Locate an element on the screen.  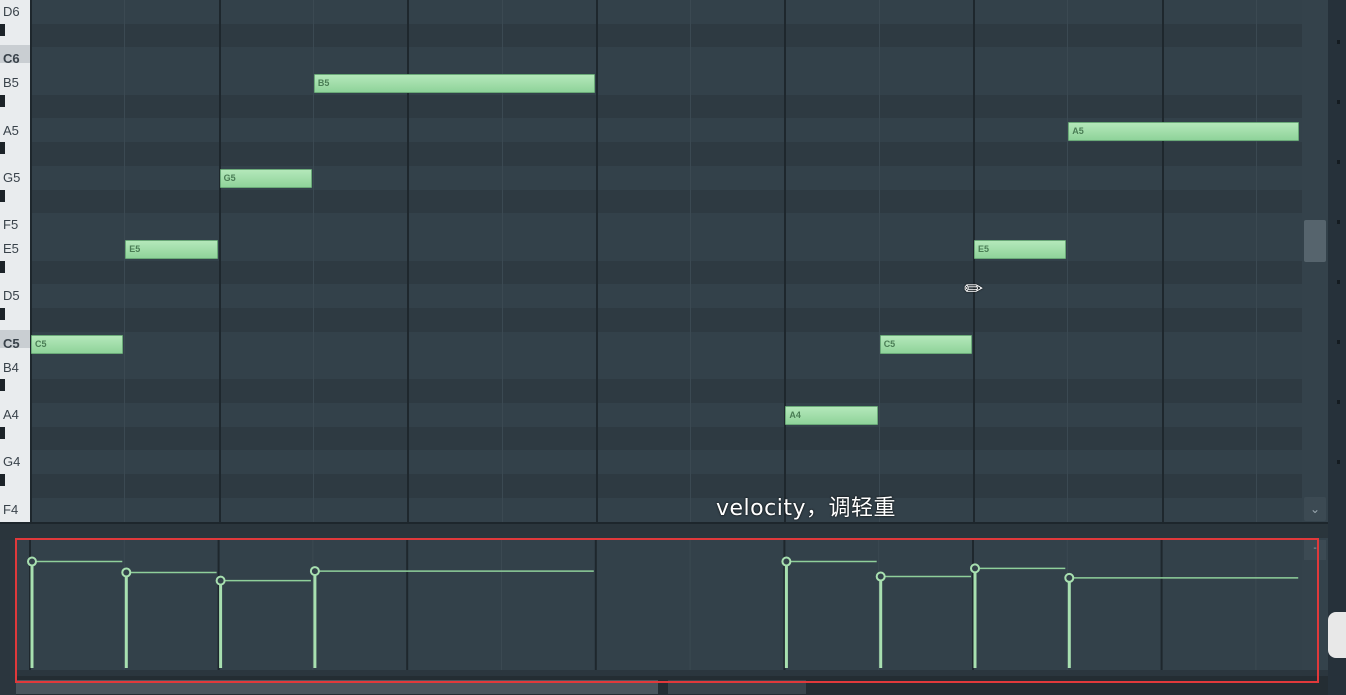
key-label-d5: D5 is located at coordinates (11, 296).